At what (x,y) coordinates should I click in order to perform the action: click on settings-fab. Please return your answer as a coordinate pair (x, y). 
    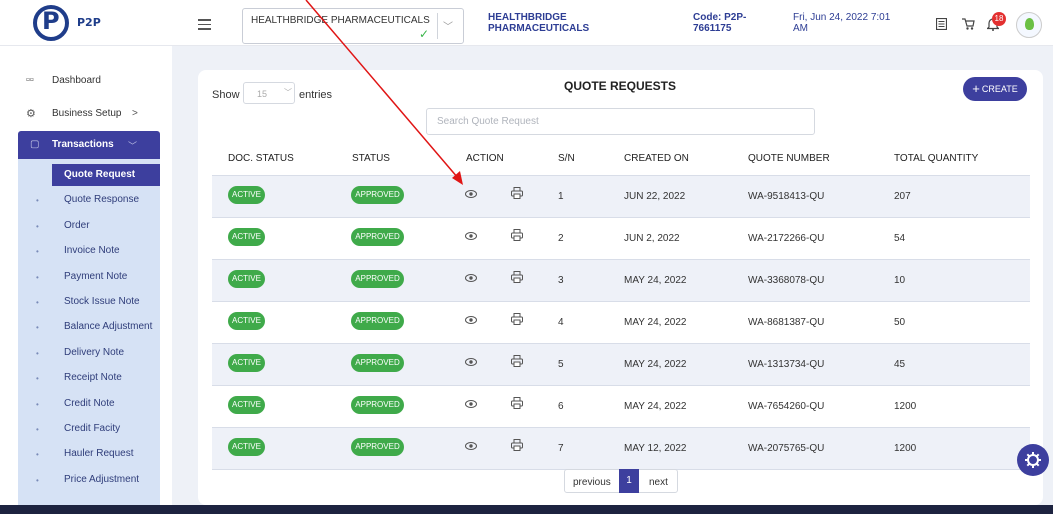
    Looking at the image, I should click on (1033, 460).